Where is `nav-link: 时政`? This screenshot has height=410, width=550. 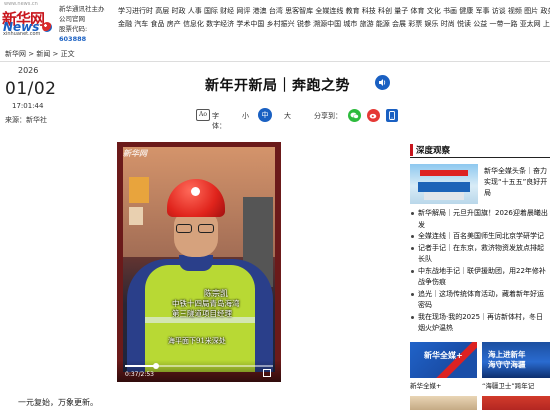
nav-link: 时政 is located at coordinates (178, 11).